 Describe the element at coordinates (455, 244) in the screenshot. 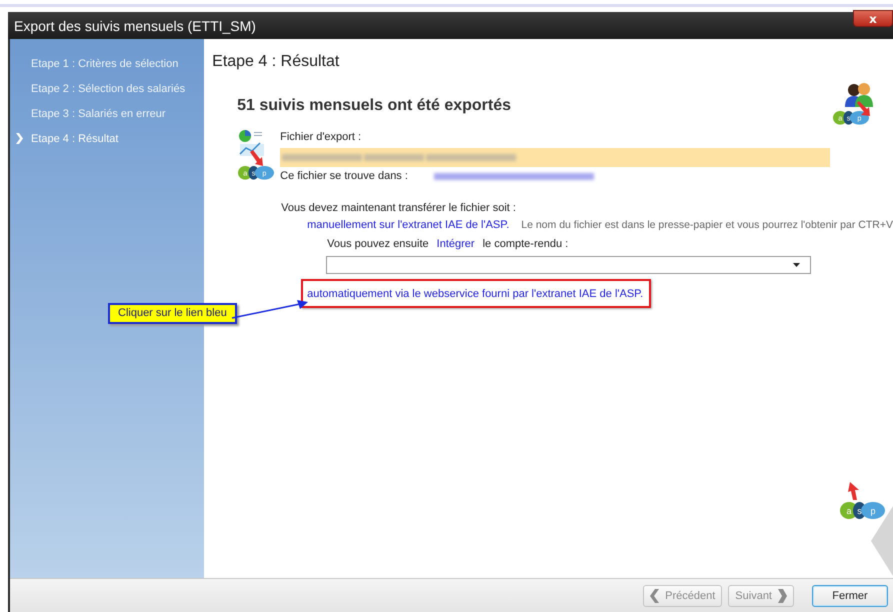

I see `integrate-link: Intégrer` at that location.